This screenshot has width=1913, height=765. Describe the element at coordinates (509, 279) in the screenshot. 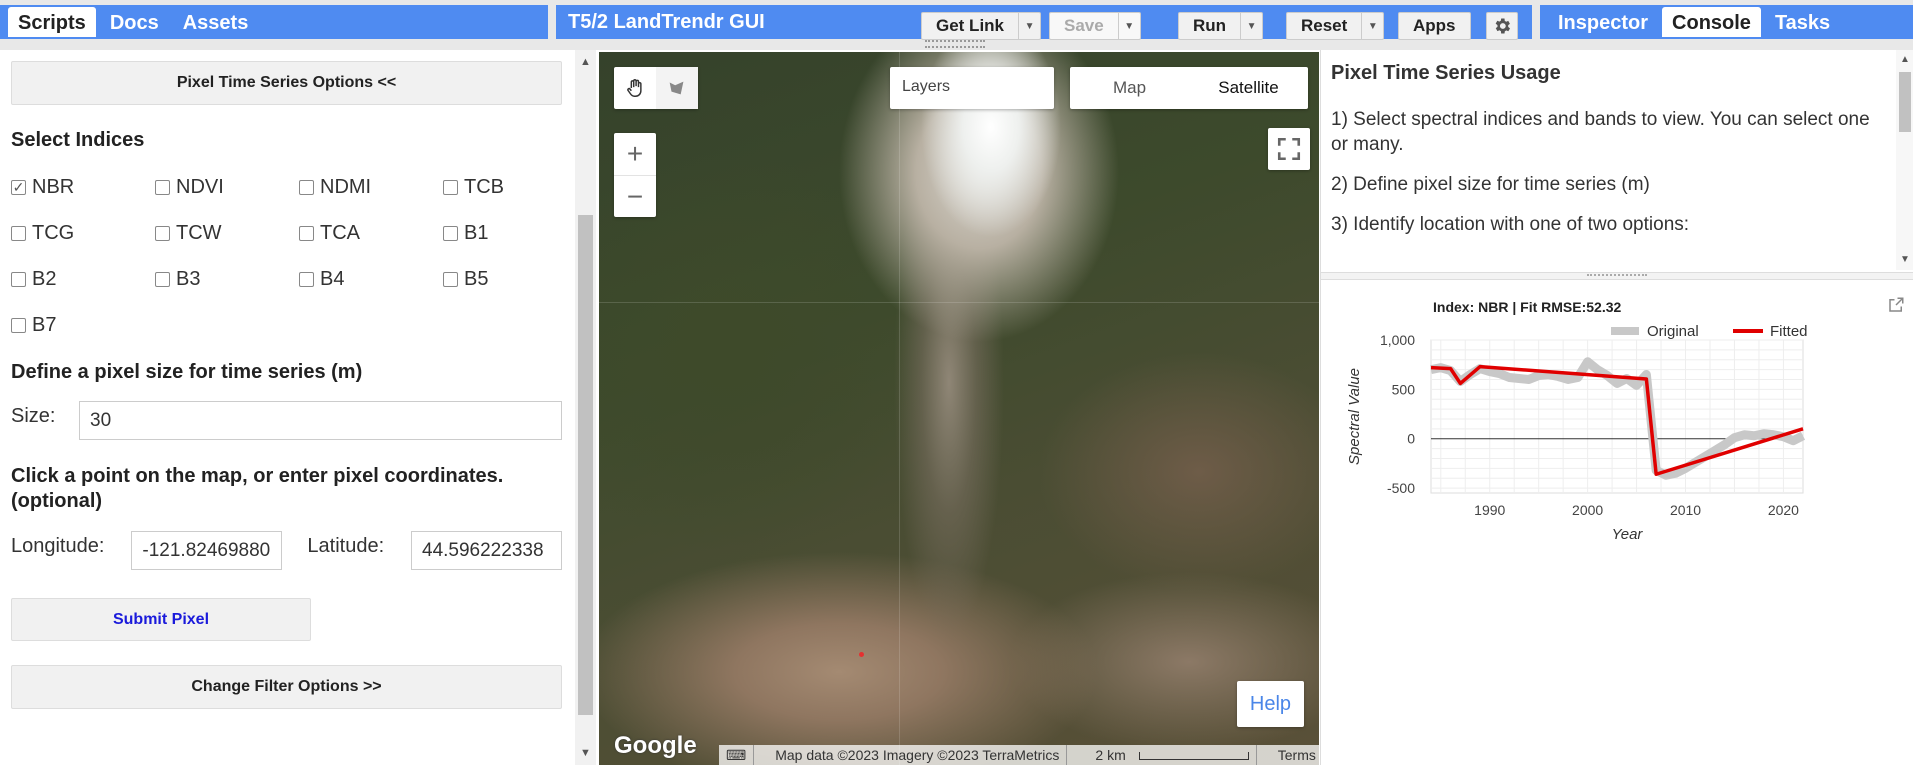

I see `index-checkbox-b5: B5` at that location.